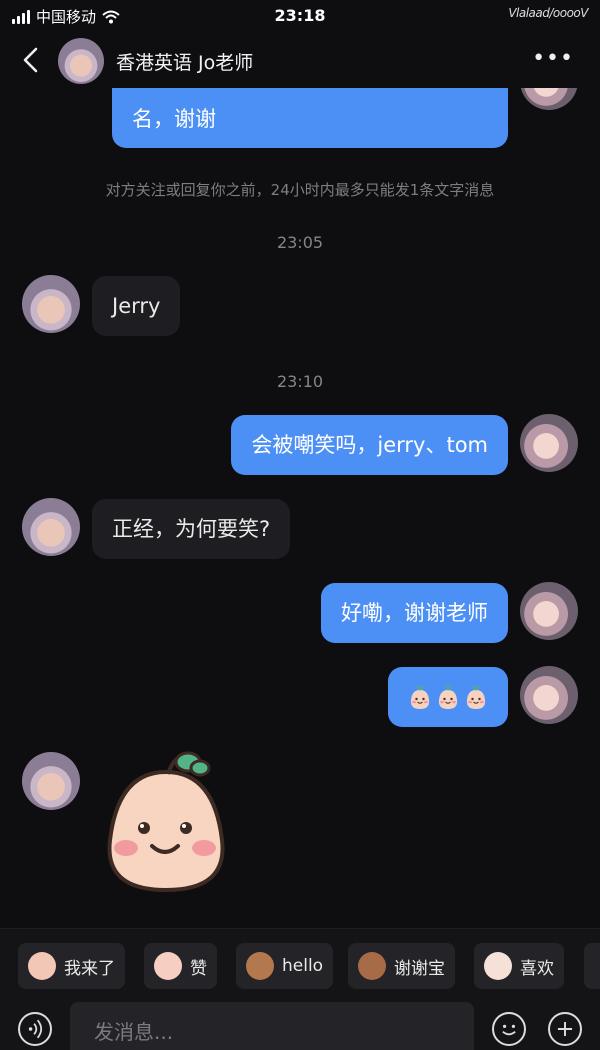 This screenshot has width=600, height=1050. I want to click on message-text: Jerry, so click(136, 306).